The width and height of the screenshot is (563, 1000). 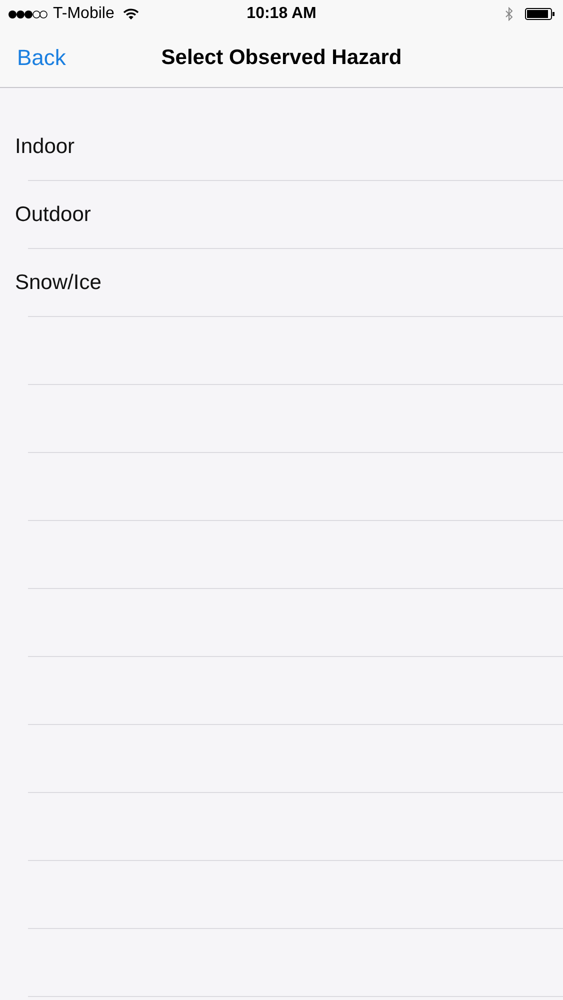 What do you see at coordinates (509, 14) in the screenshot?
I see `bluetooth-icon` at bounding box center [509, 14].